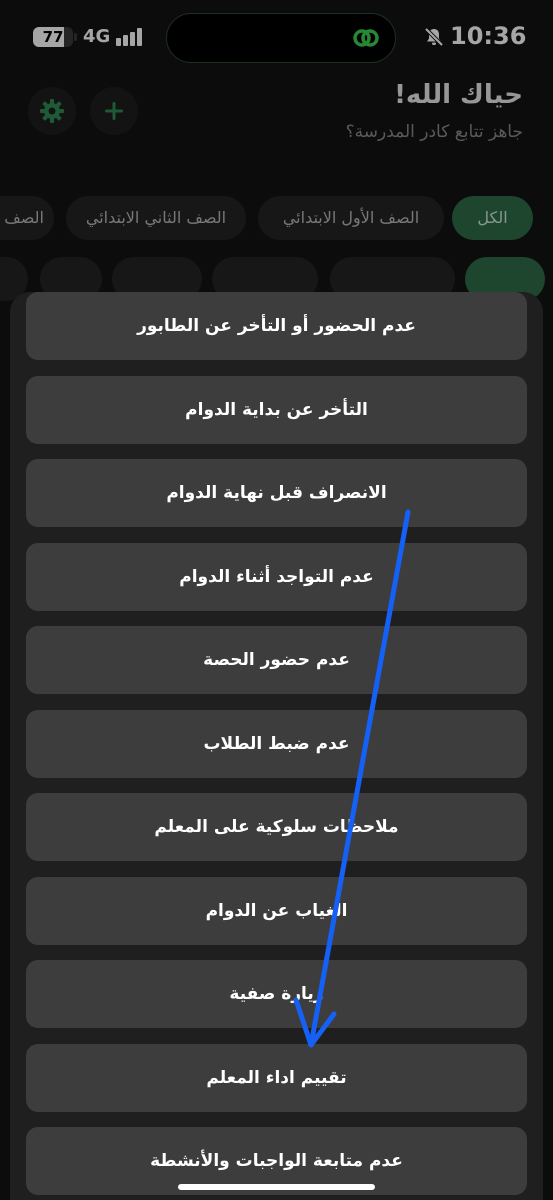 This screenshot has height=1200, width=553. Describe the element at coordinates (276, 1078) in the screenshot. I see `option-teacher-evaluation: تقييم اداء المعلم` at that location.